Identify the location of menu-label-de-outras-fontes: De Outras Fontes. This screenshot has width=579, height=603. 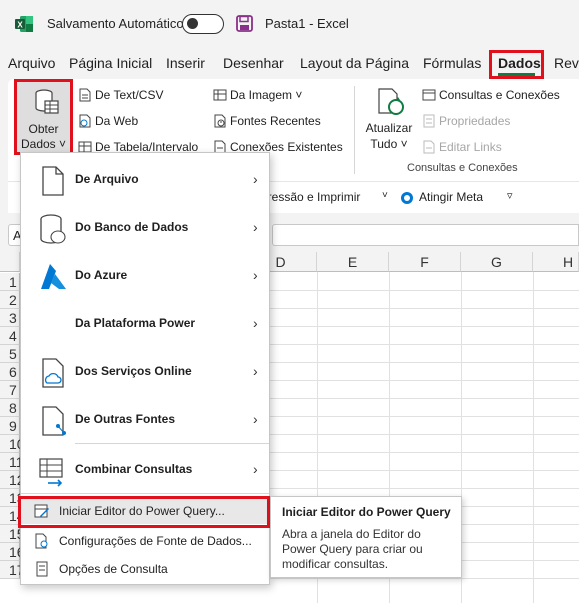
(125, 419).